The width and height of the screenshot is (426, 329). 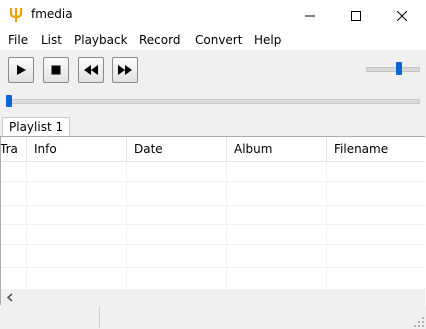 I want to click on volume-slider-thumb, so click(x=399, y=68).